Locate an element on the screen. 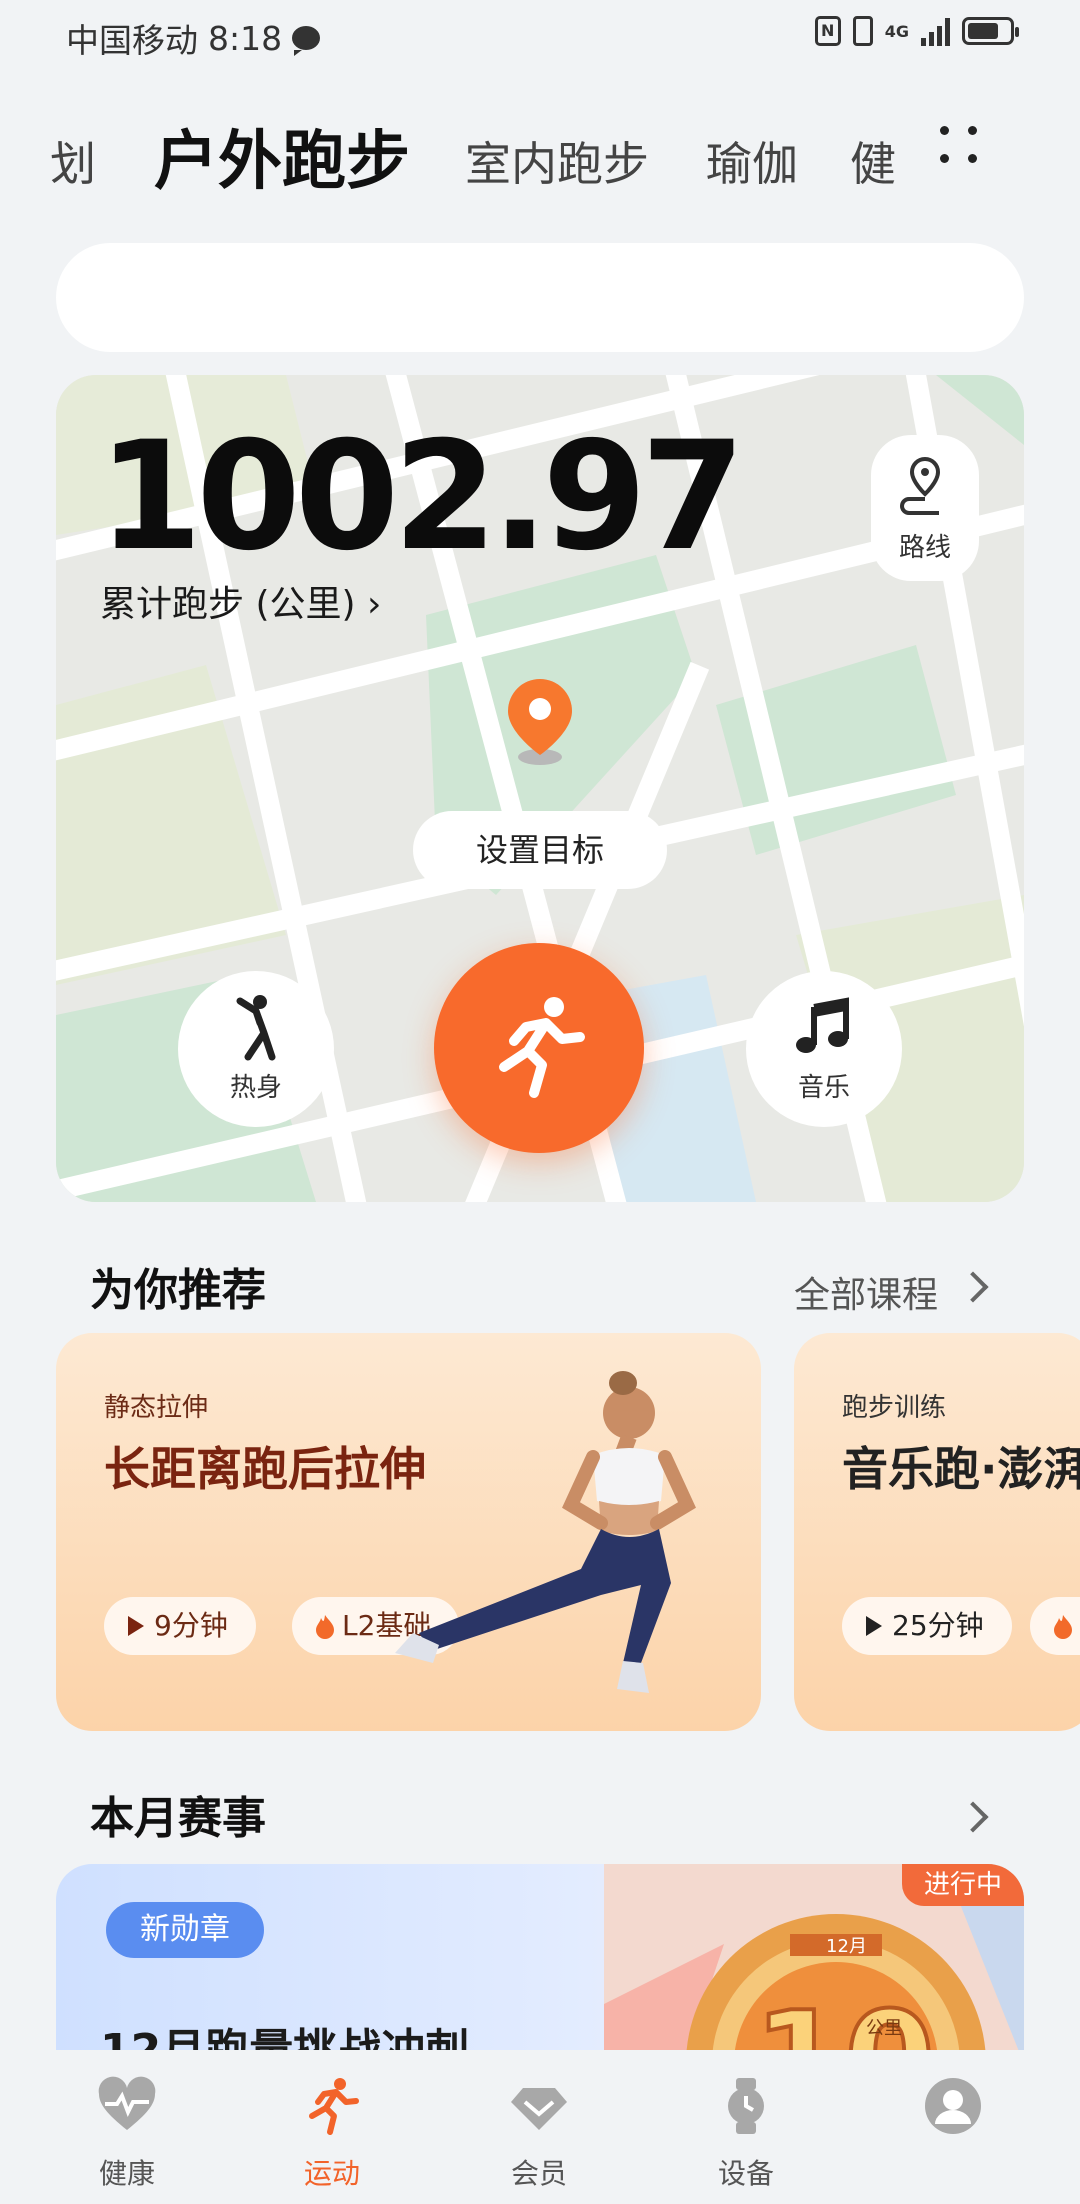  duration-label: 25分钟 is located at coordinates (938, 1625).